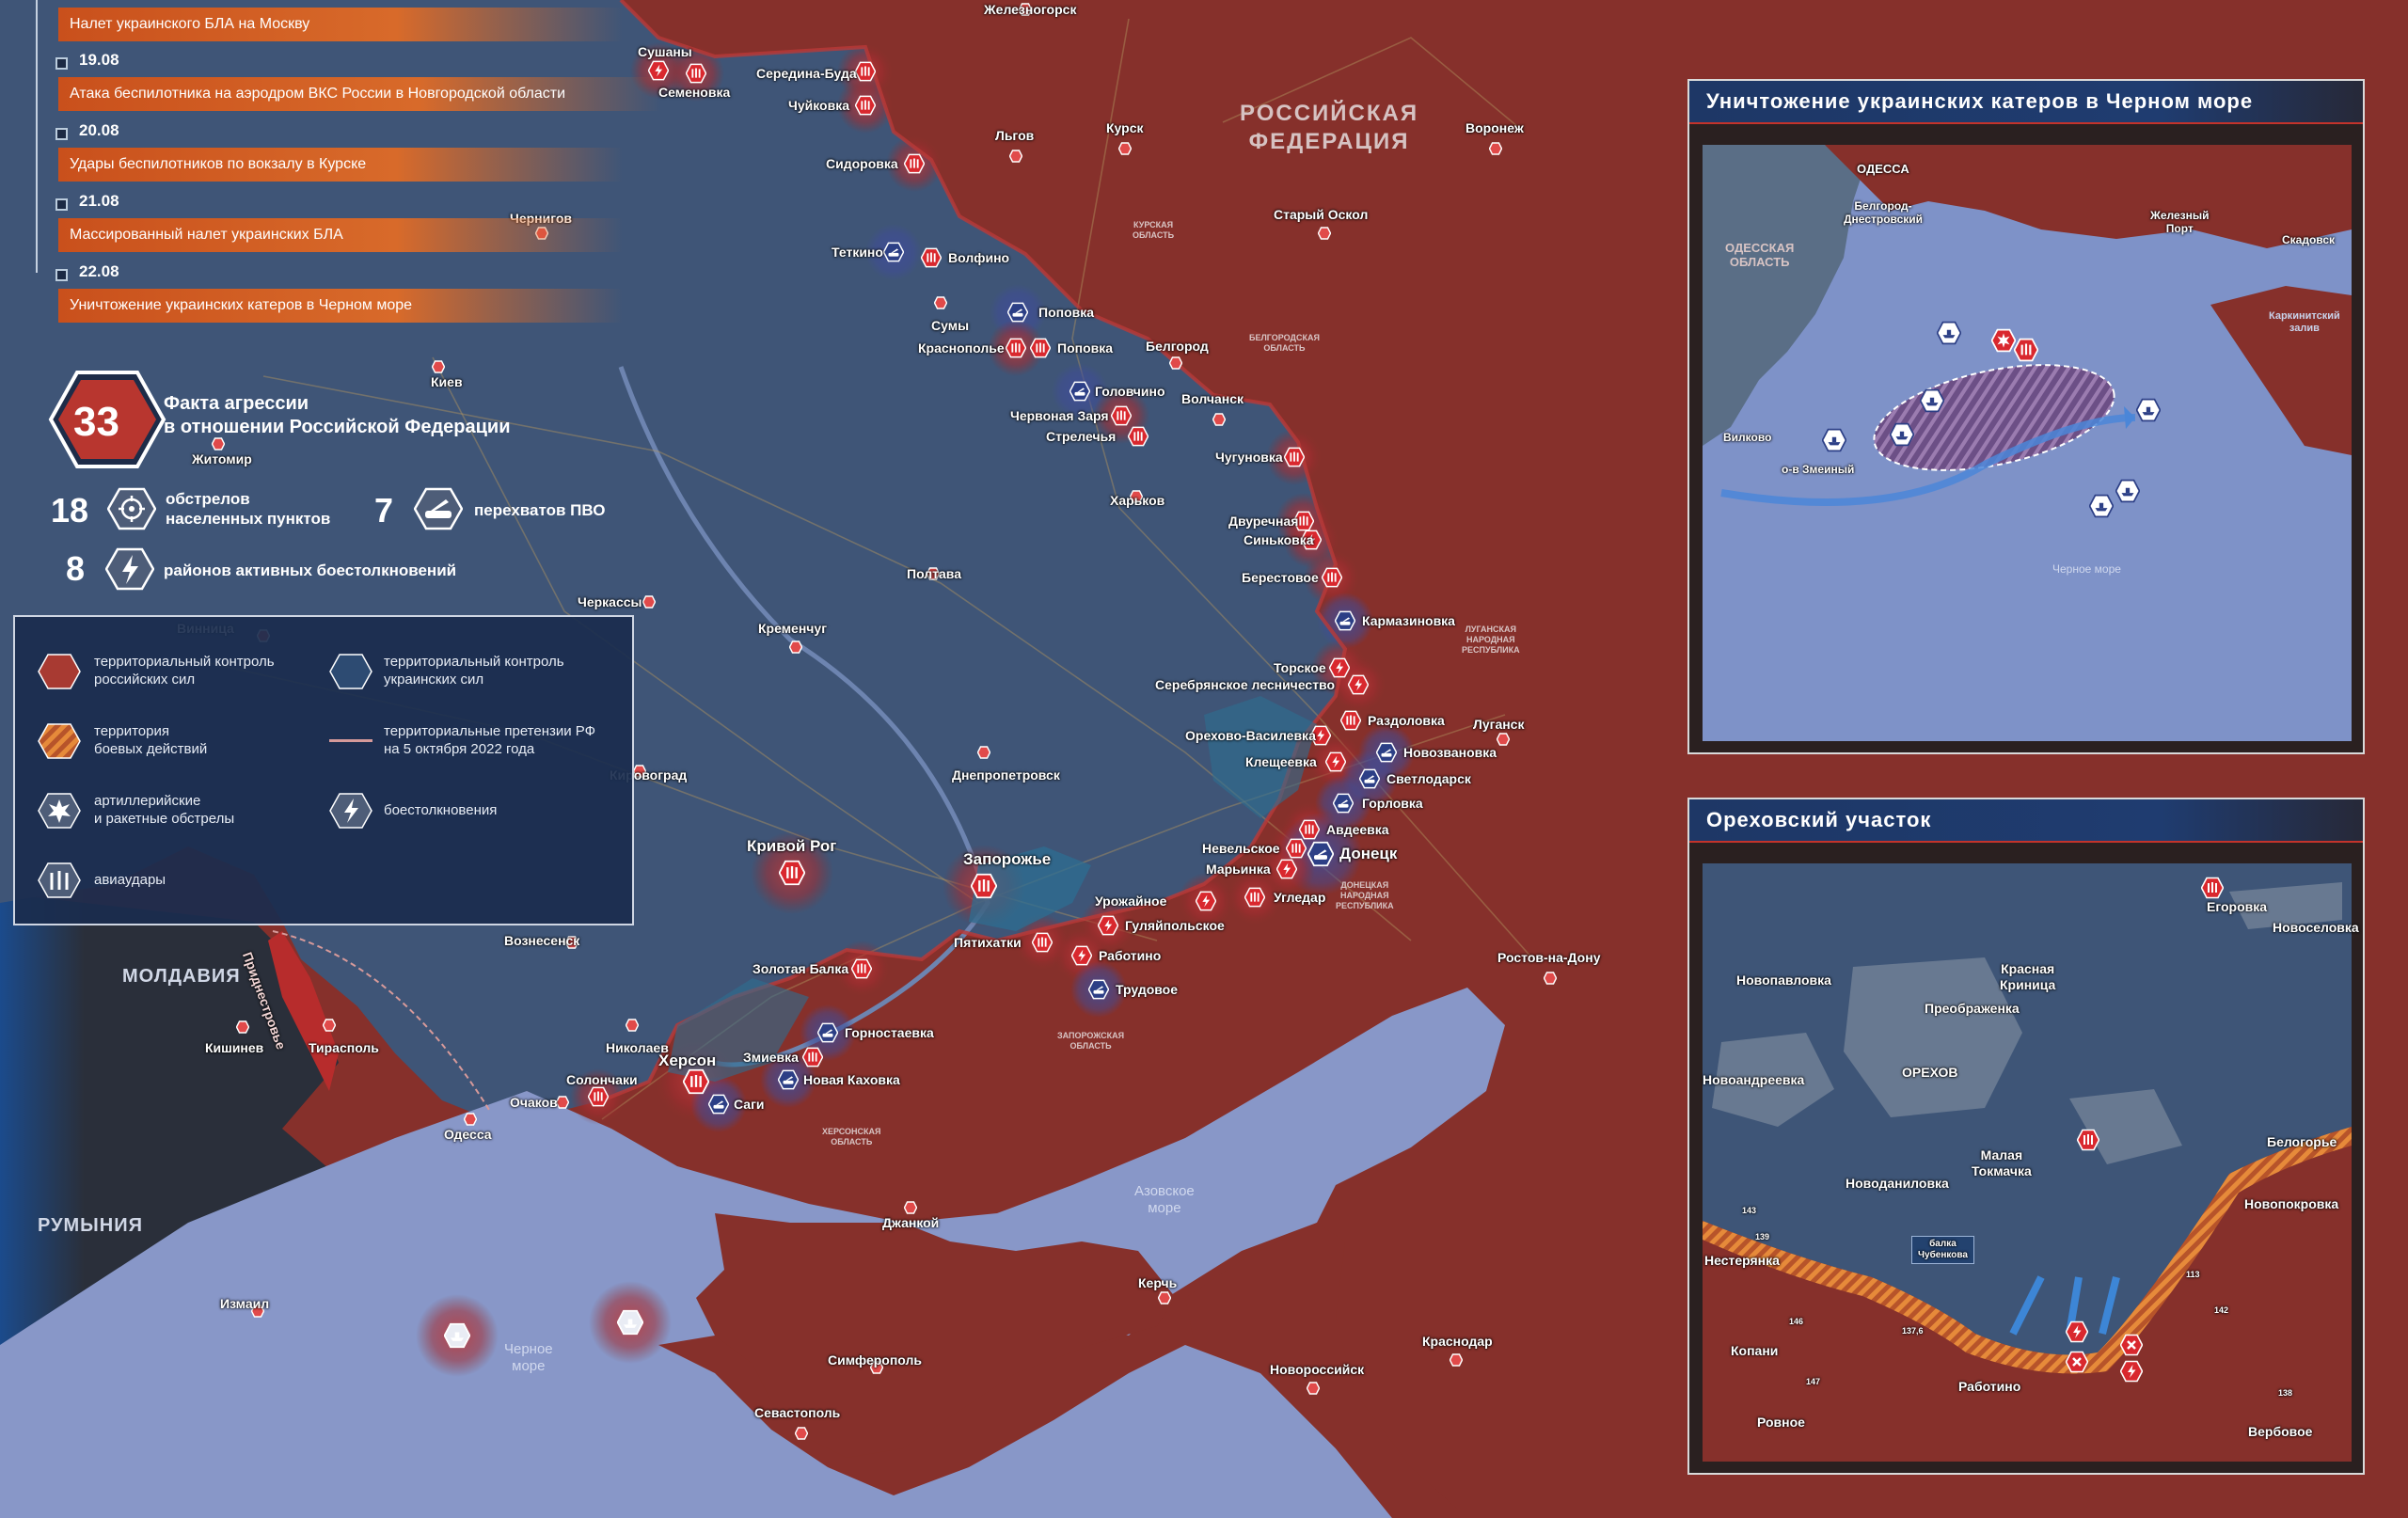  What do you see at coordinates (165, 810) in the screenshot?
I see `legend-artillery: артиллерийские и ракетные обстрелы` at bounding box center [165, 810].